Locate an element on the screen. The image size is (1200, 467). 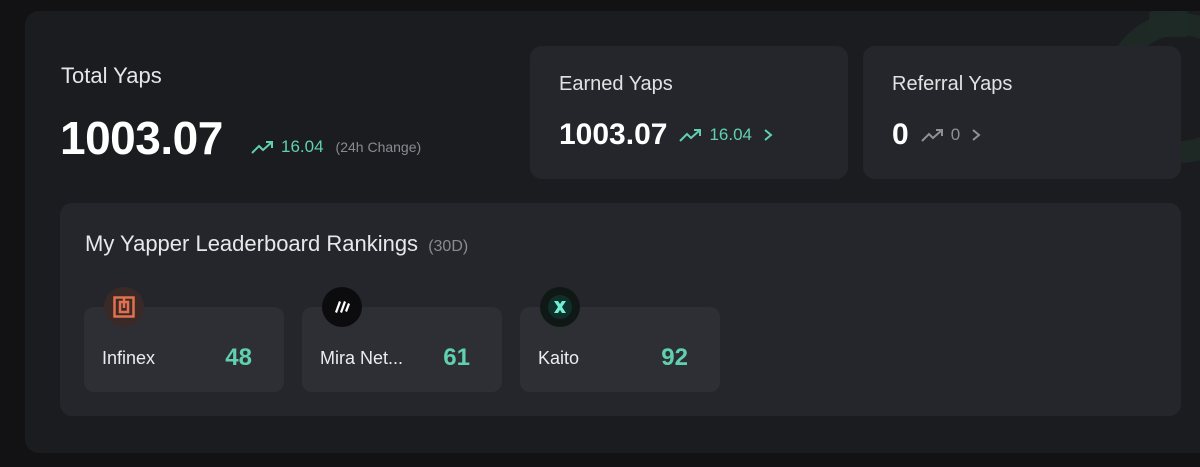
referral-yaps-label: Referral Yaps is located at coordinates (952, 84).